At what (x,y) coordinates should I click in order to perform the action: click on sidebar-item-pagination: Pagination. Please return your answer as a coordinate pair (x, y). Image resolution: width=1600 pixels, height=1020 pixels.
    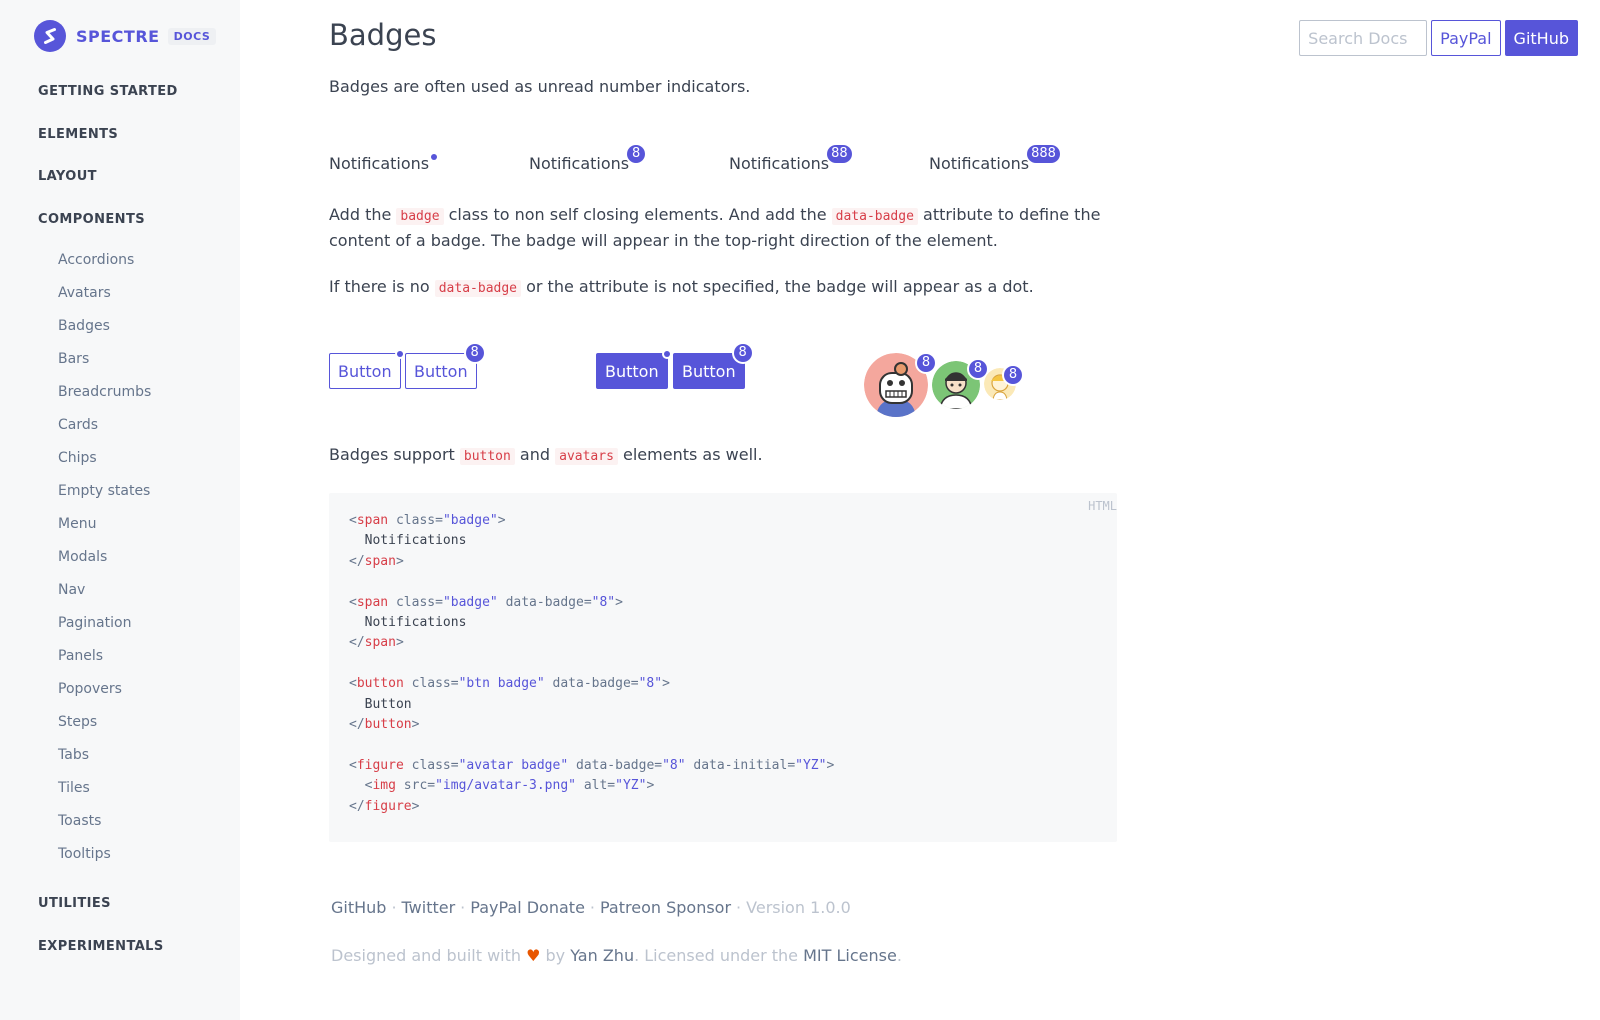
    Looking at the image, I should click on (94, 623).